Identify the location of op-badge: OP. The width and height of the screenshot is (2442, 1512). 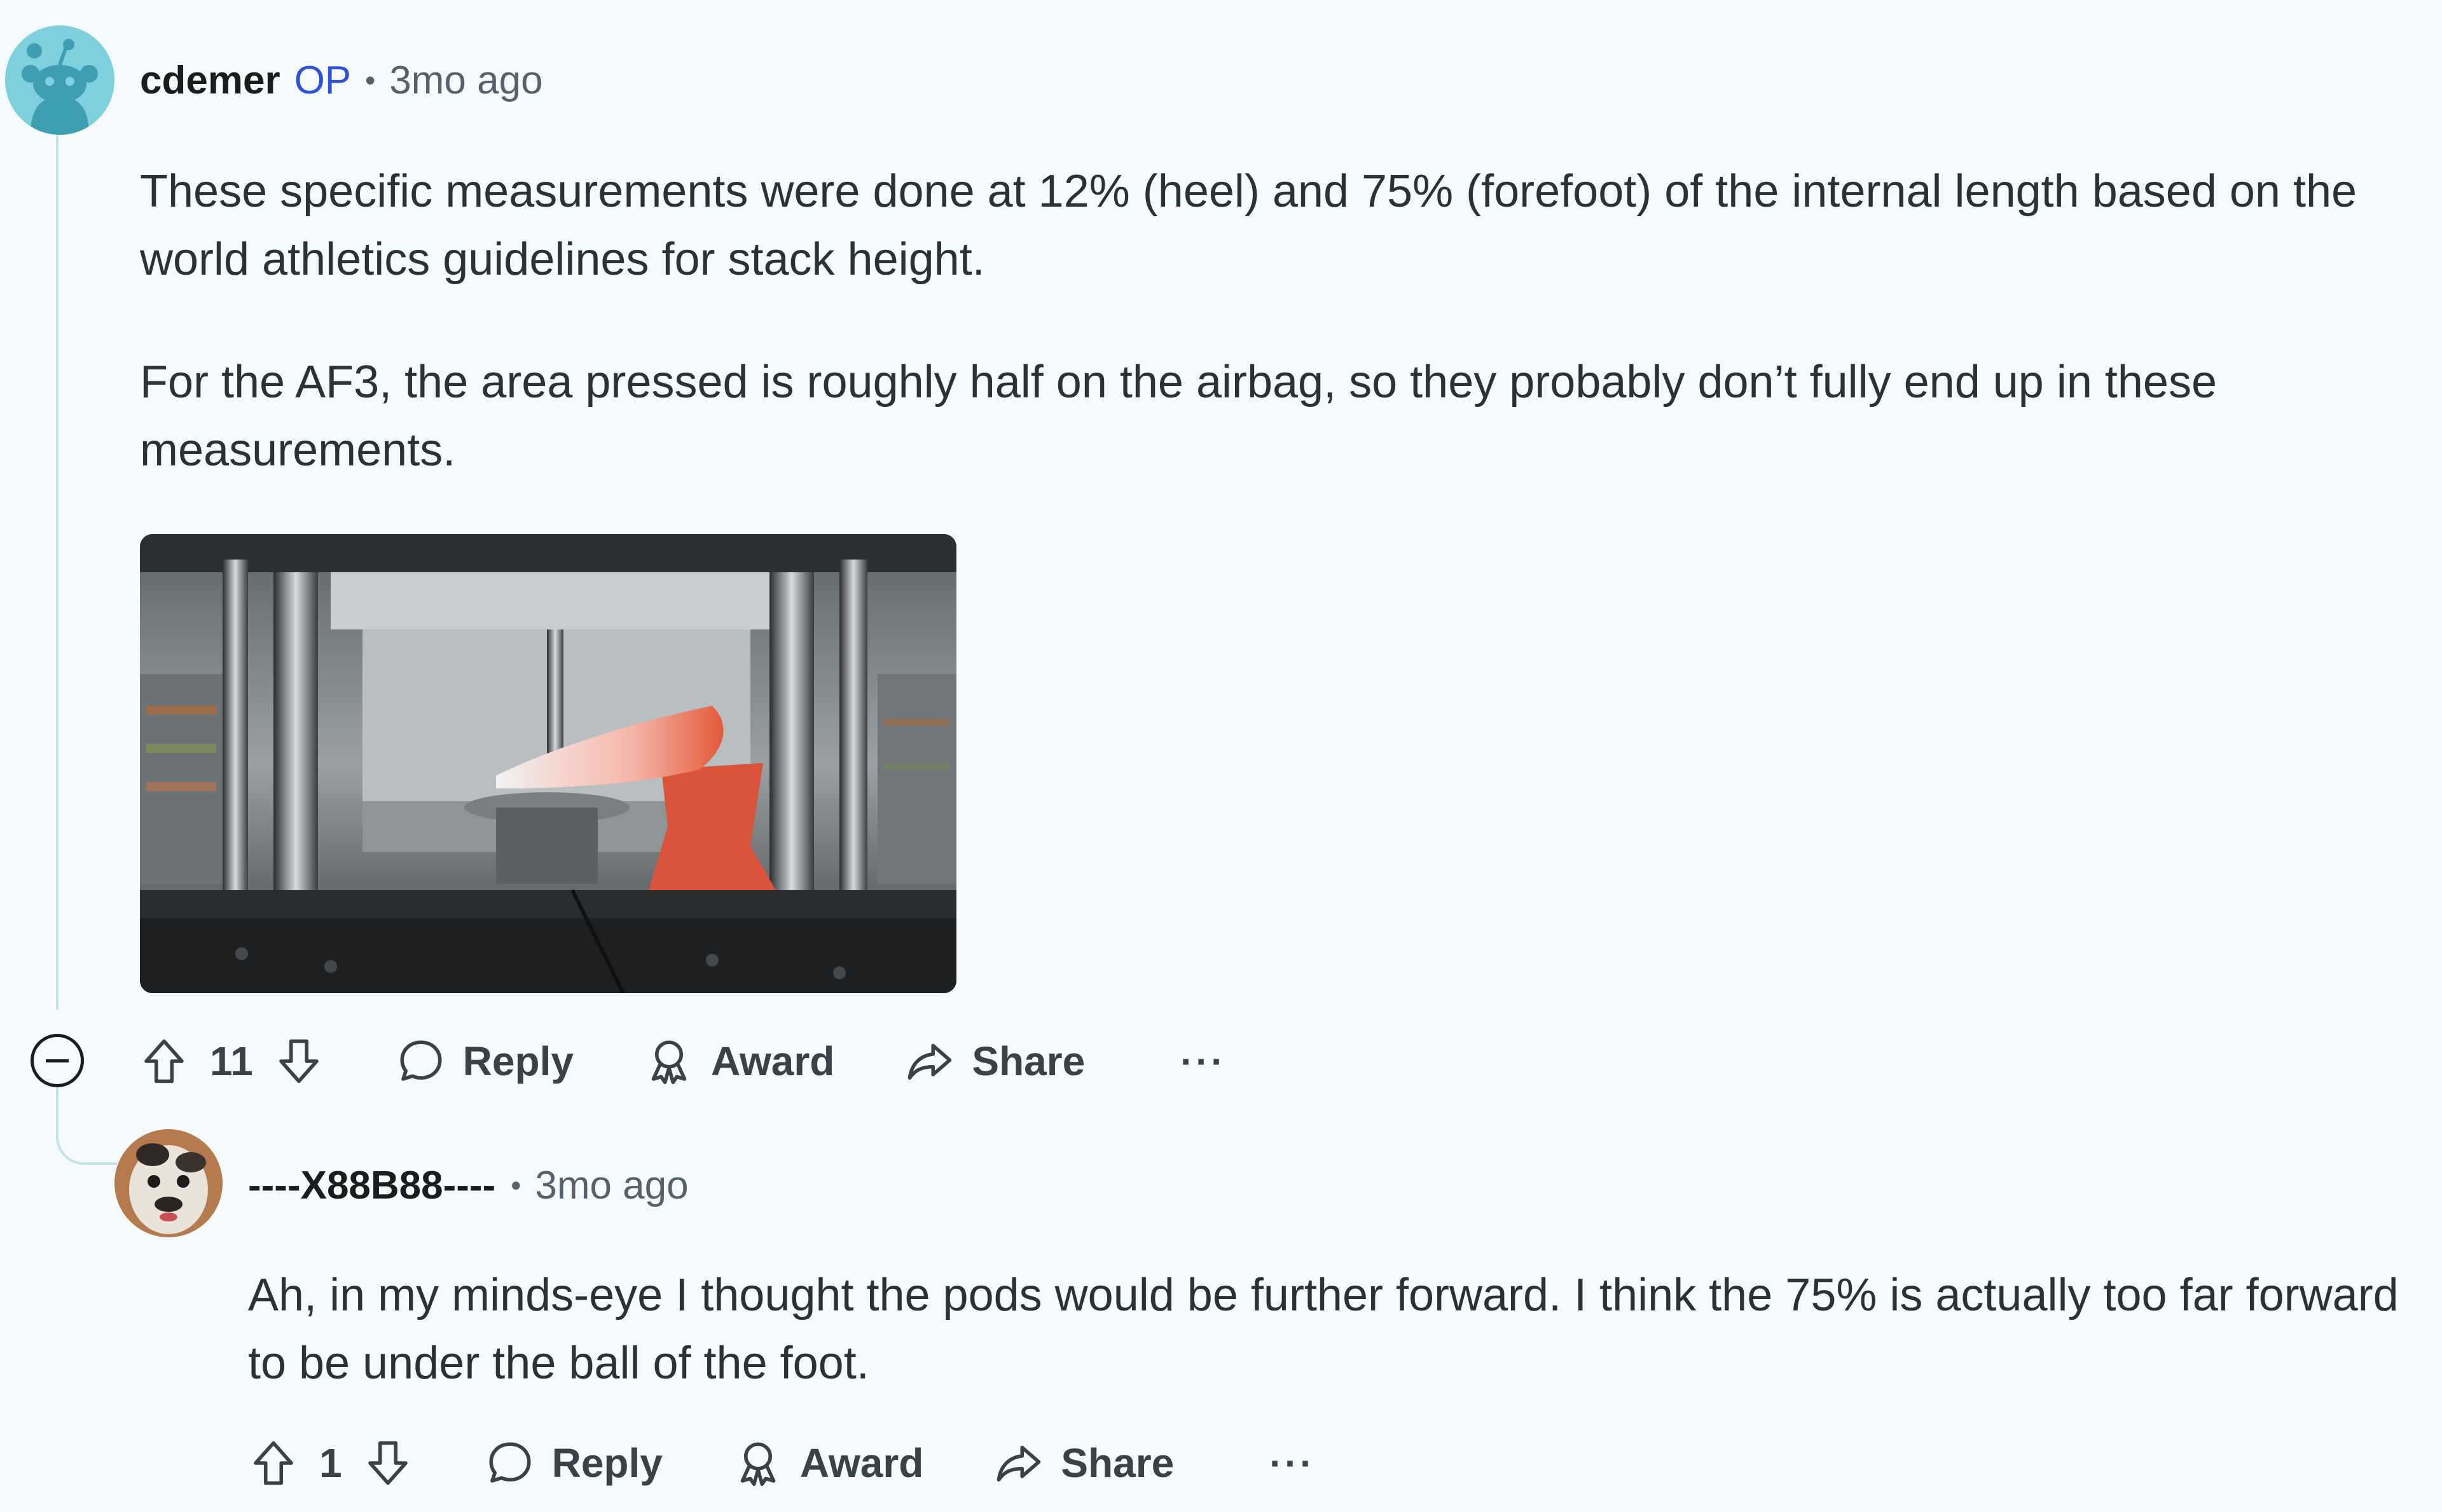
(323, 80).